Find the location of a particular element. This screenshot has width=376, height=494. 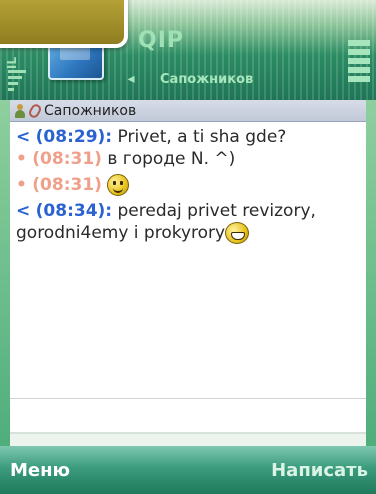

divider is located at coordinates (188, 433).